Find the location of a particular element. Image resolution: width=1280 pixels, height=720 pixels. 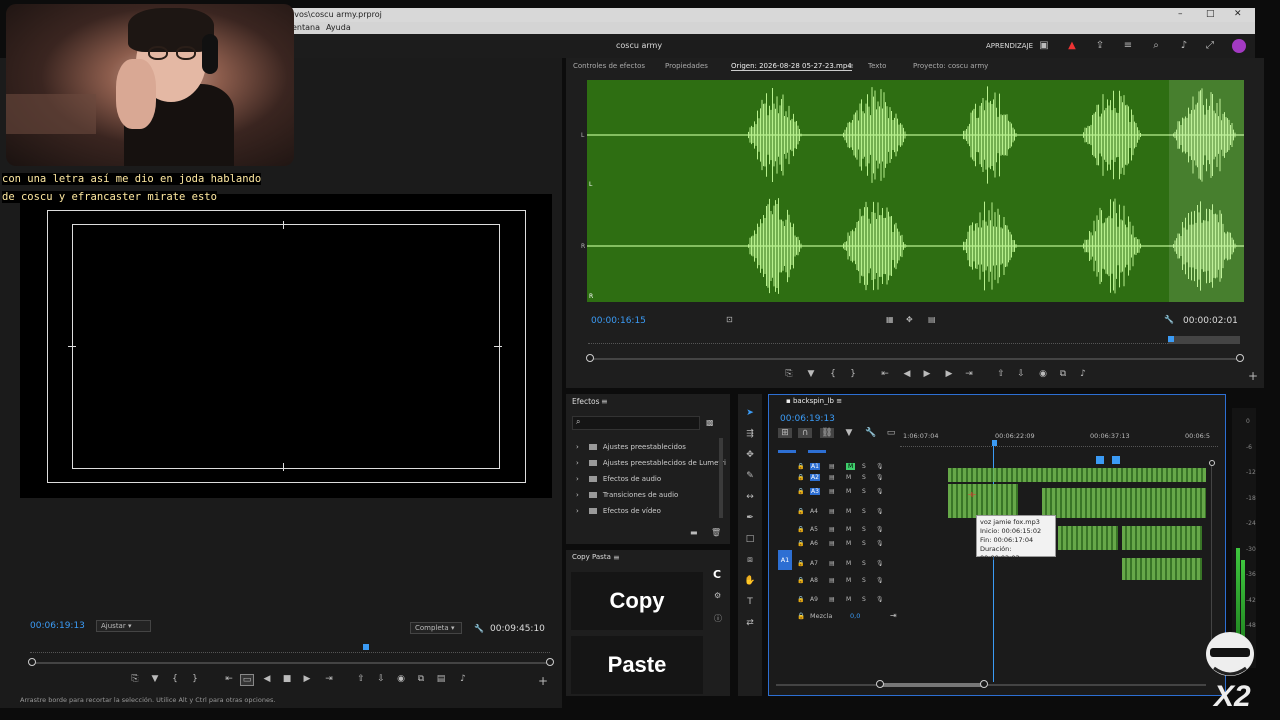

step-forward-icon: ▶ is located at coordinates (307, 679).